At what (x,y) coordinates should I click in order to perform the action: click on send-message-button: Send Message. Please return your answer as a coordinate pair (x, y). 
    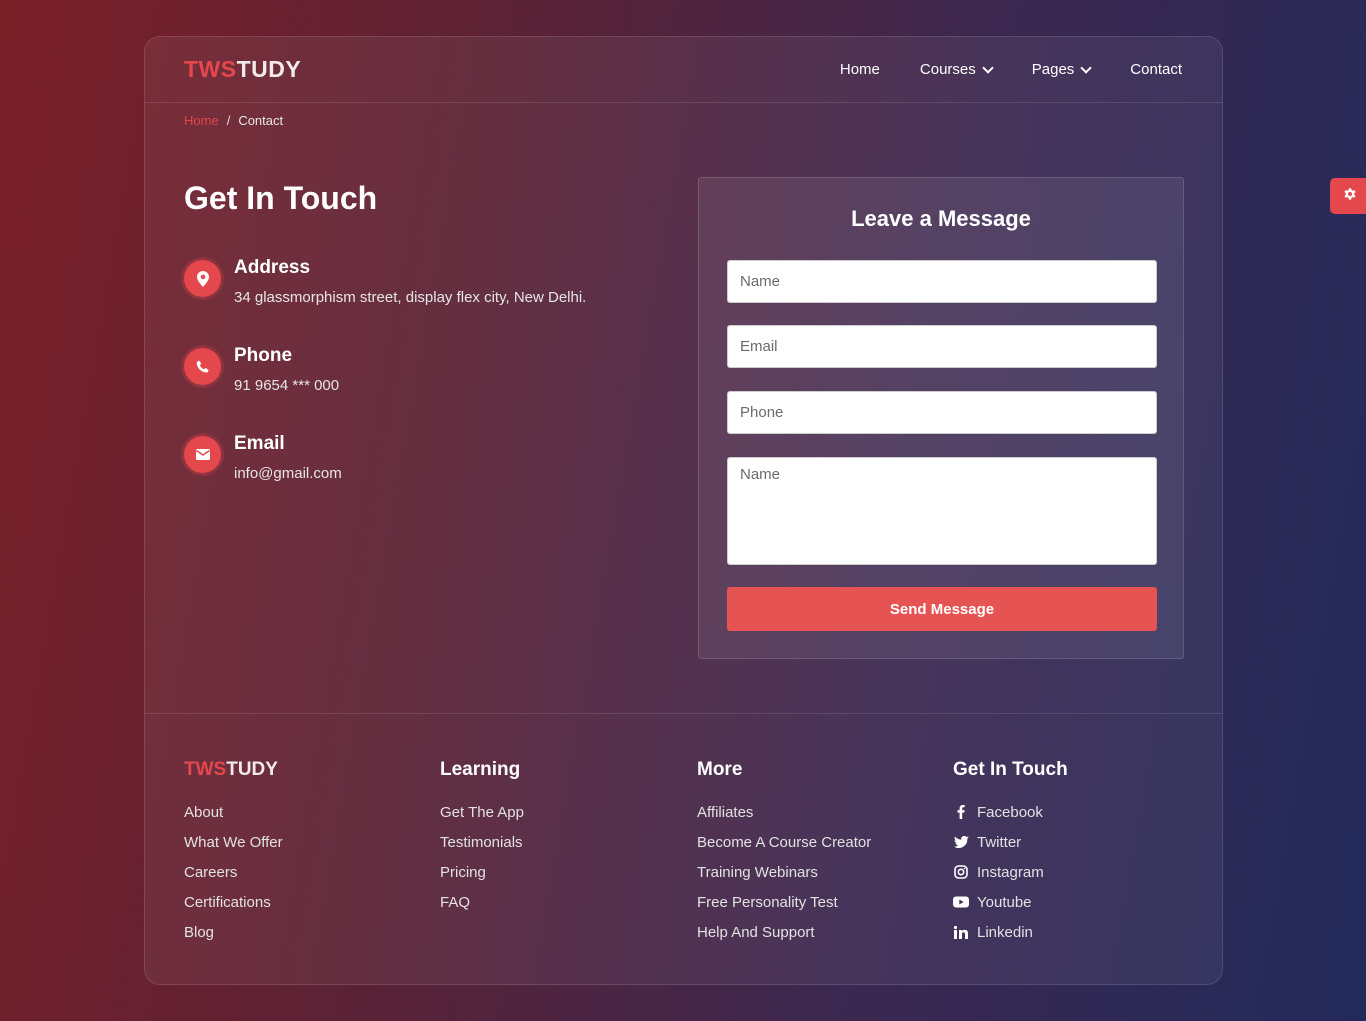
    Looking at the image, I should click on (942, 609).